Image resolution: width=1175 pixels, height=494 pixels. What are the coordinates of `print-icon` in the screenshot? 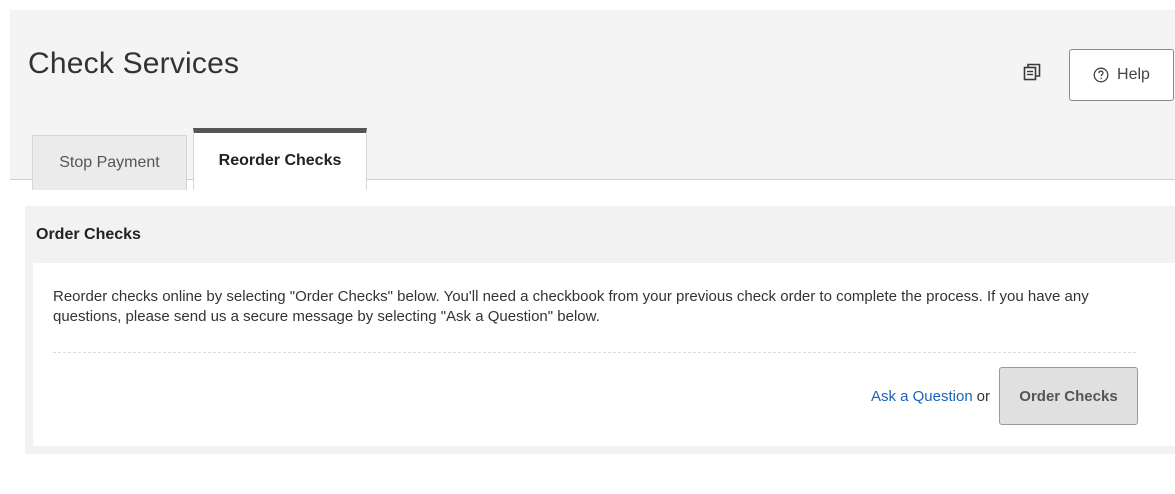 It's located at (1032, 72).